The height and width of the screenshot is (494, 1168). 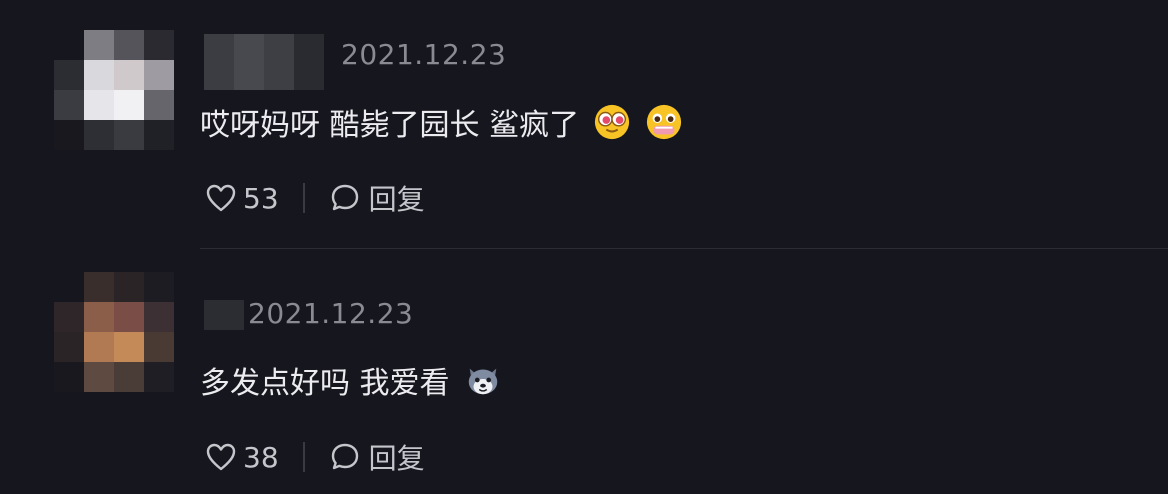 What do you see at coordinates (664, 122) in the screenshot?
I see `pleading-tears-emoji` at bounding box center [664, 122].